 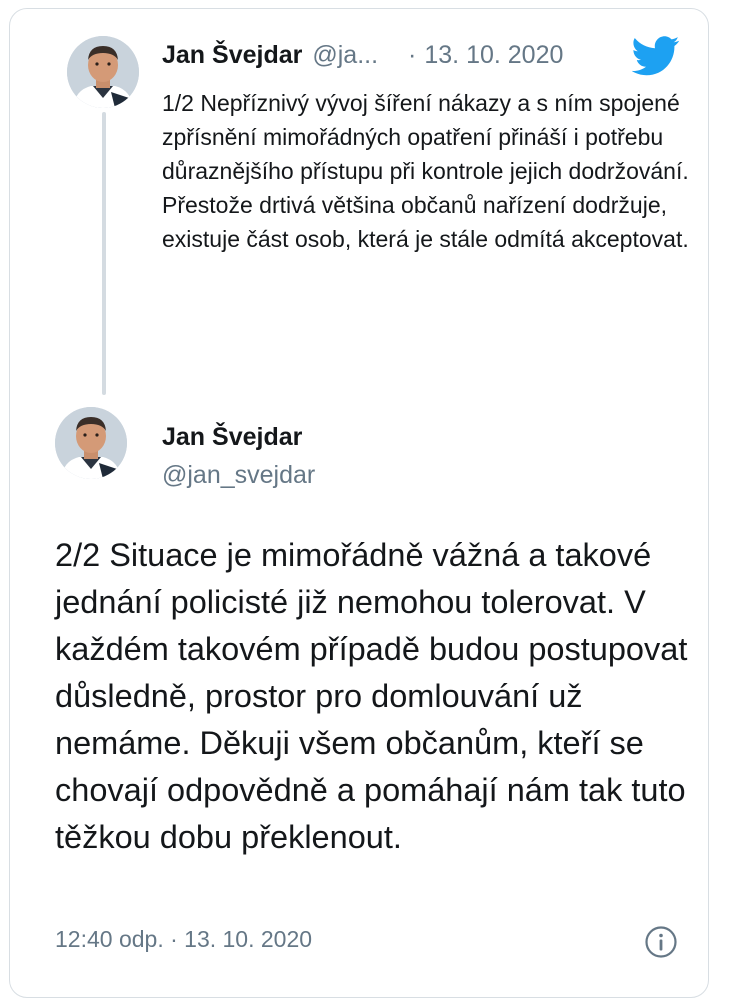 I want to click on thread-connector-line, so click(x=104, y=253).